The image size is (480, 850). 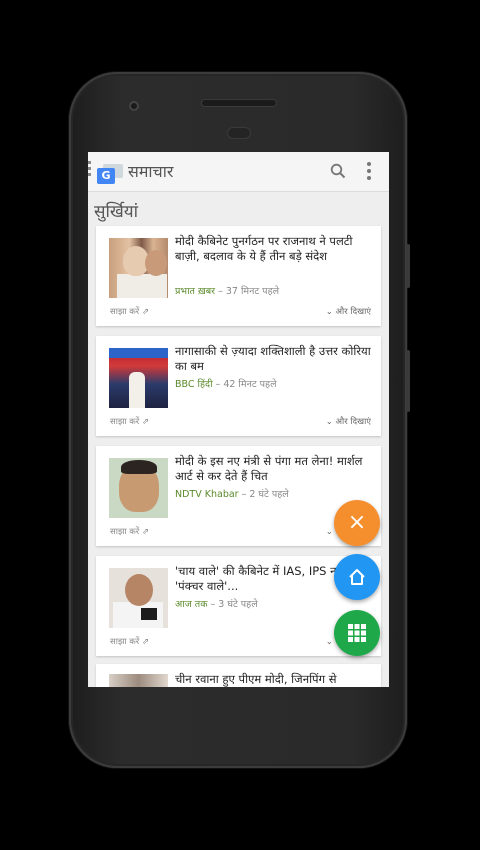 I want to click on news-time: – 37 मिनट पहले, so click(x=247, y=291).